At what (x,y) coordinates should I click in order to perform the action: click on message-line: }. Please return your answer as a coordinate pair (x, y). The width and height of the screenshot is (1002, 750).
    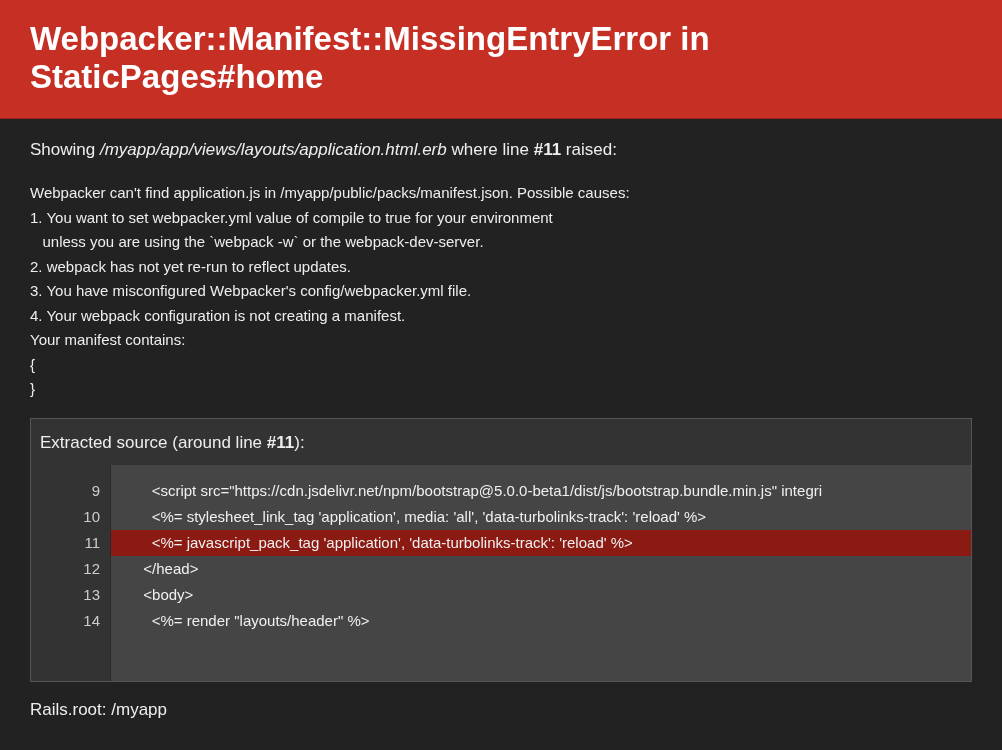
    Looking at the image, I should click on (33, 389).